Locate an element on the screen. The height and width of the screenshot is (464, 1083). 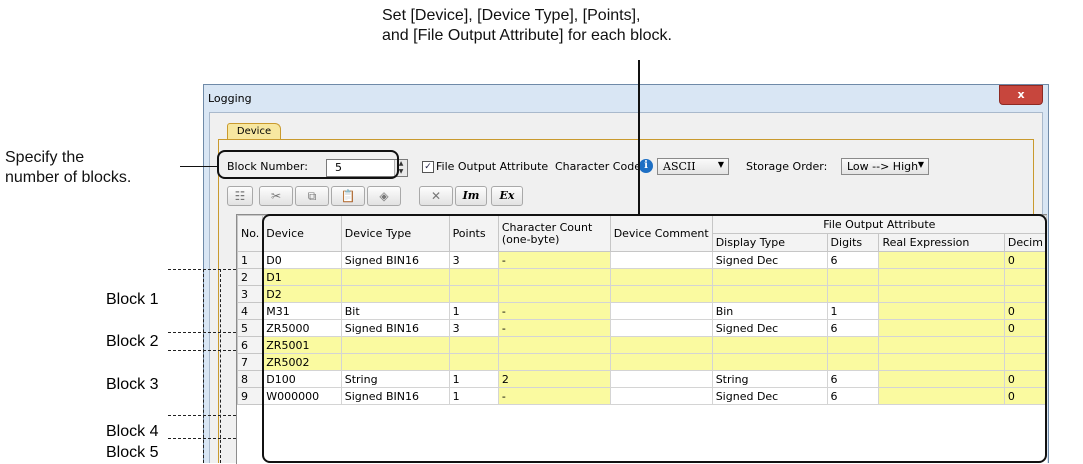
block-label-2: Block 2 is located at coordinates (132, 341).